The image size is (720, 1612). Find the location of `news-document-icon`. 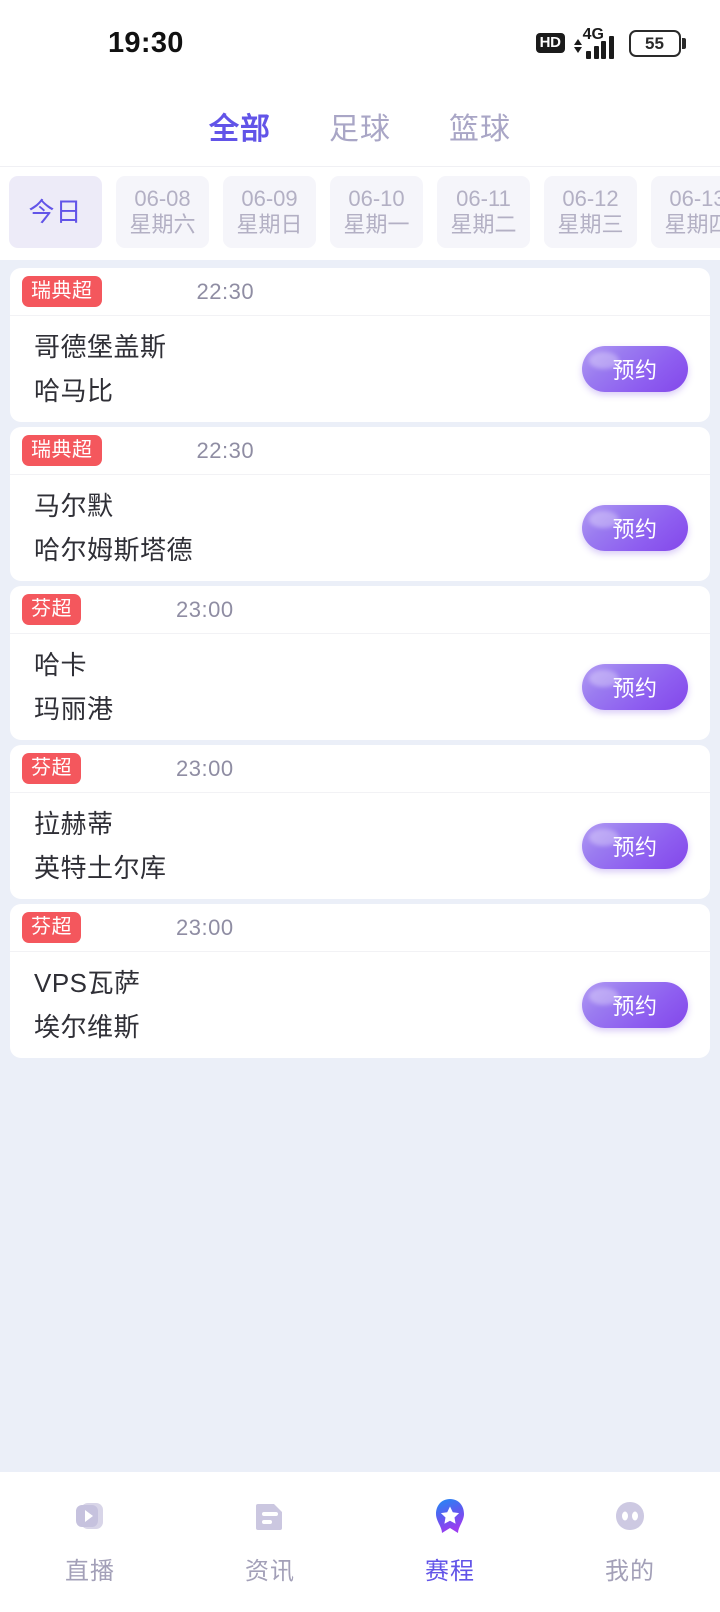

news-document-icon is located at coordinates (270, 1516).